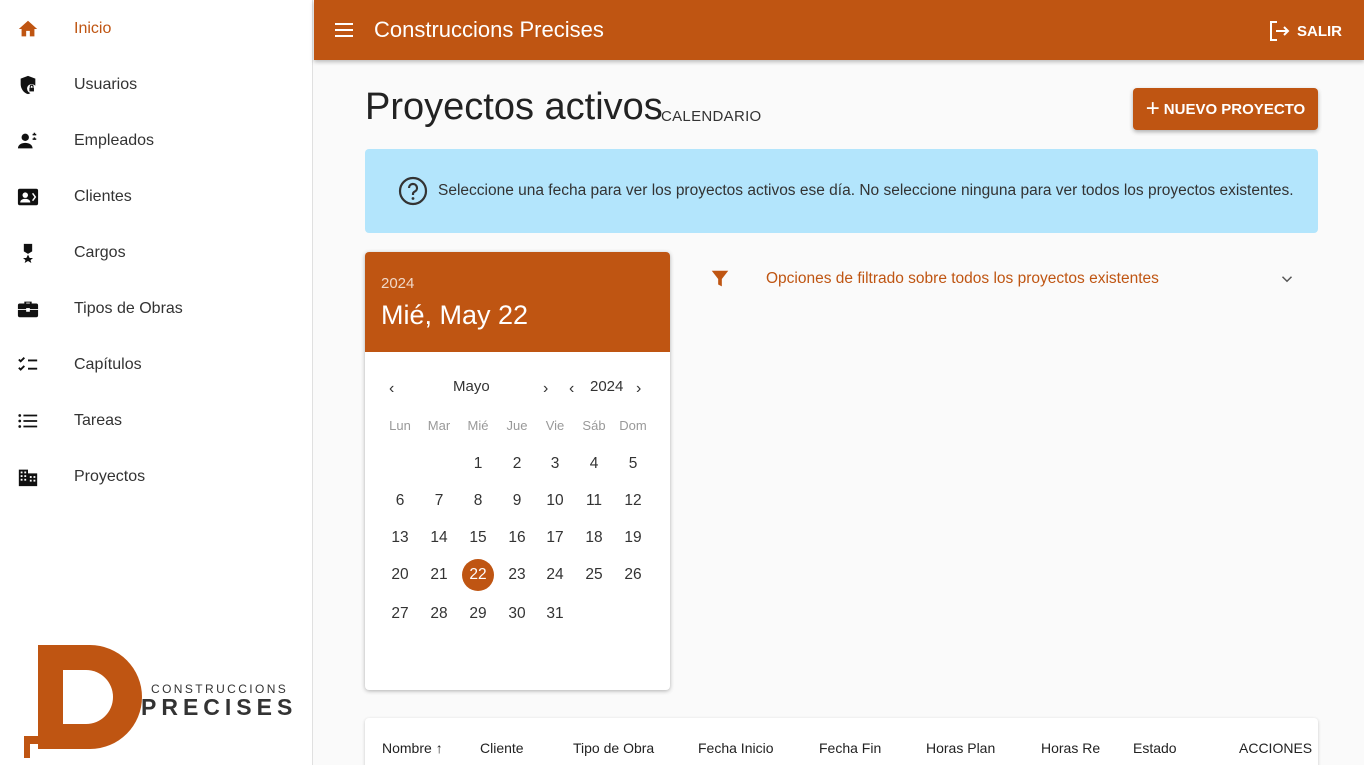  What do you see at coordinates (633, 425) in the screenshot?
I see `weekday-label: Dom` at bounding box center [633, 425].